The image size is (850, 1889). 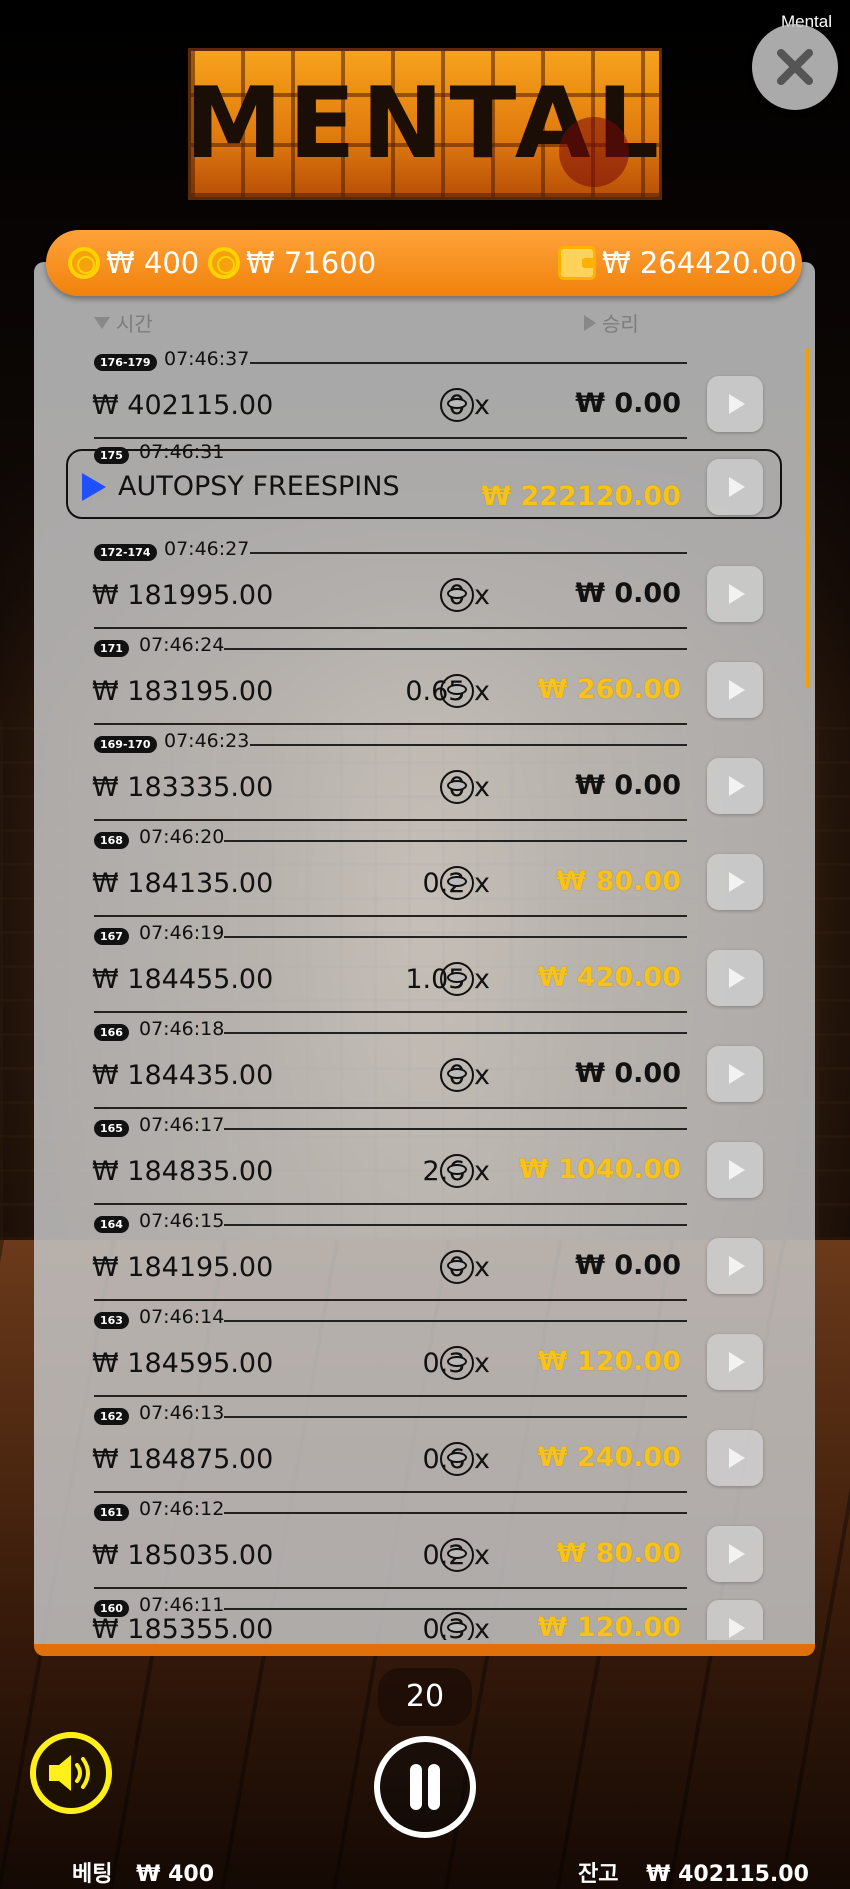 I want to click on bet-stat-value: ₩ 400, so click(x=153, y=263).